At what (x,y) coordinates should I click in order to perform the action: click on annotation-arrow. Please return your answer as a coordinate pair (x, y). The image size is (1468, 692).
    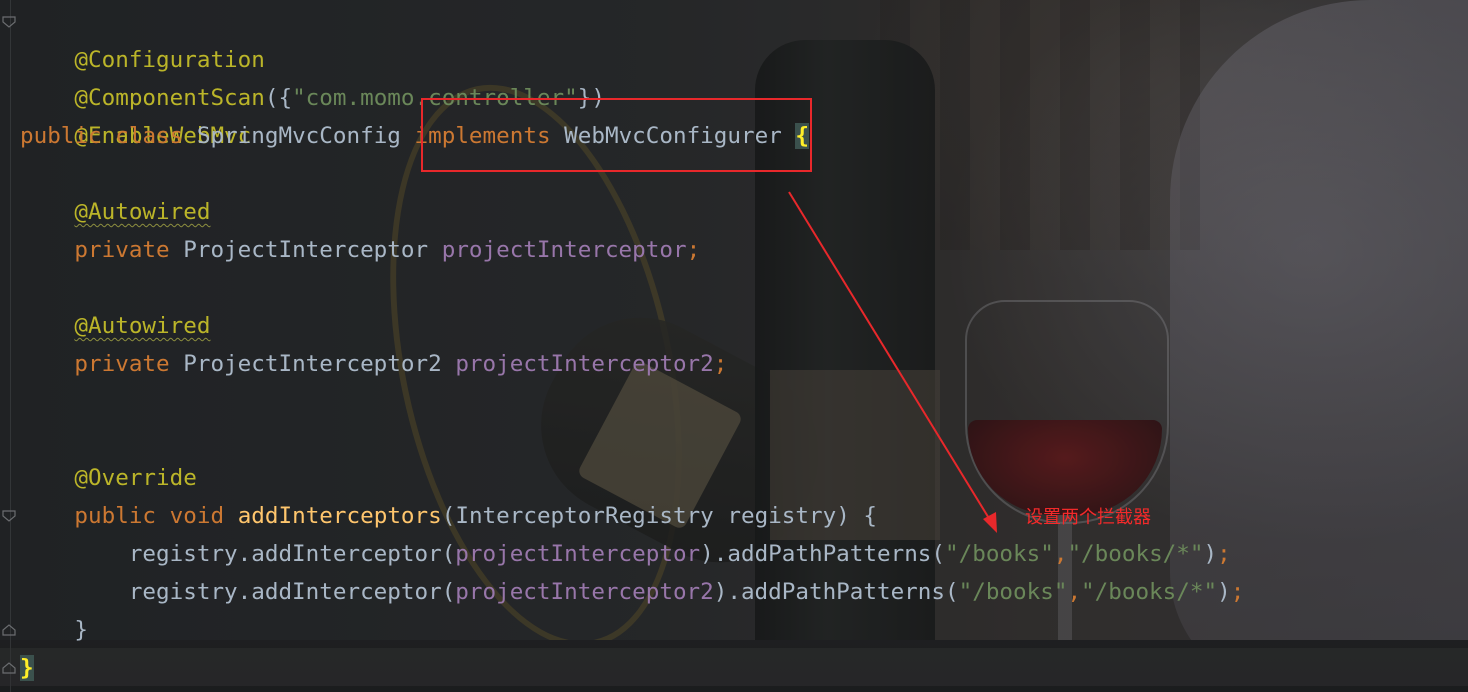
    Looking at the image, I should click on (892, 362).